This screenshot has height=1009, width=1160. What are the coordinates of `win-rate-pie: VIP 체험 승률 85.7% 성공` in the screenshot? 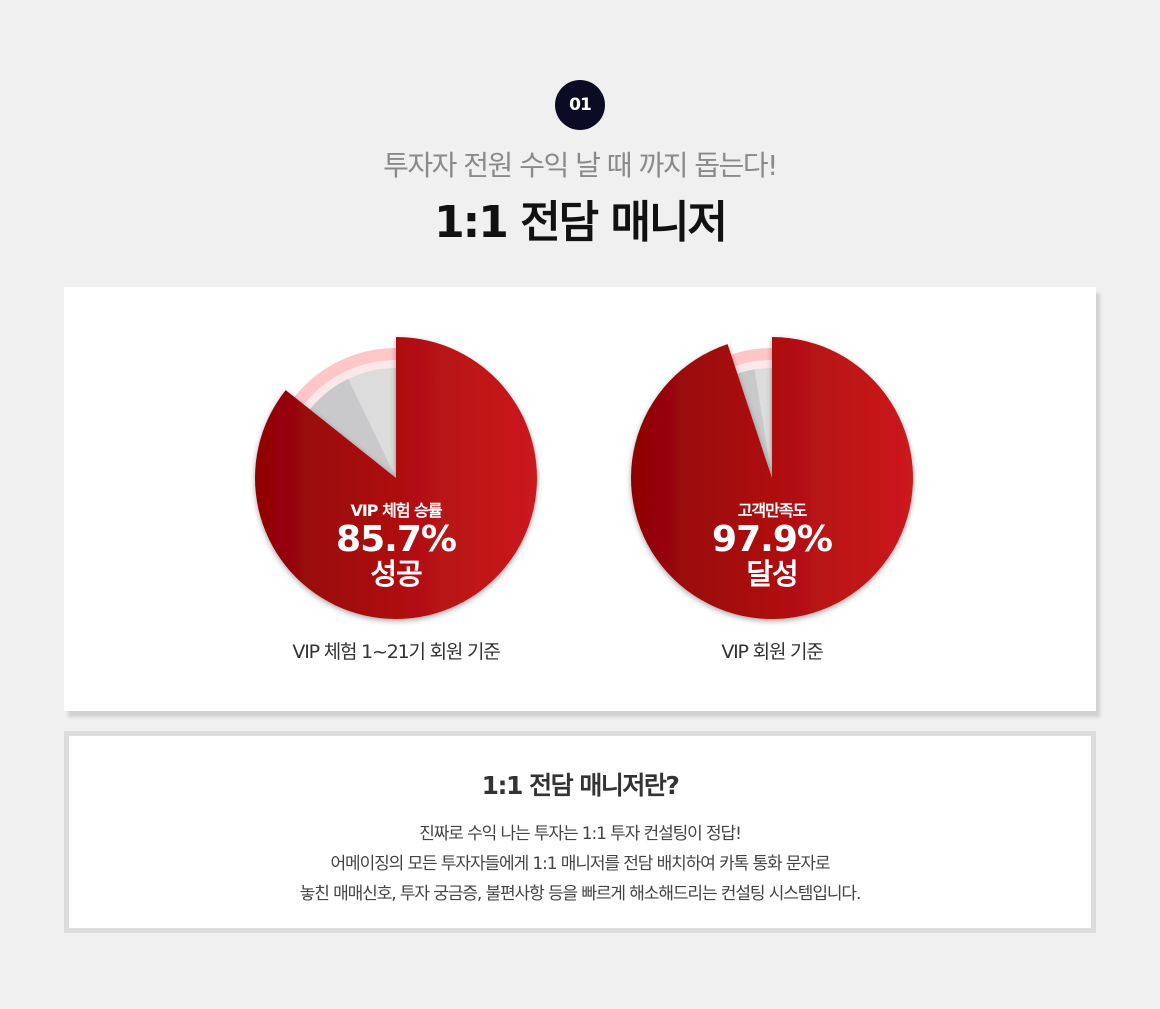 It's located at (396, 478).